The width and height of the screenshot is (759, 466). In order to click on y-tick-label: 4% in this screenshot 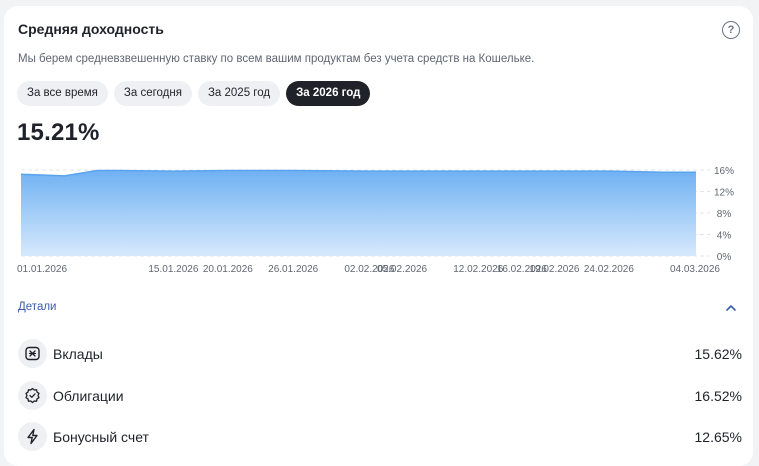, I will do `click(724, 236)`.